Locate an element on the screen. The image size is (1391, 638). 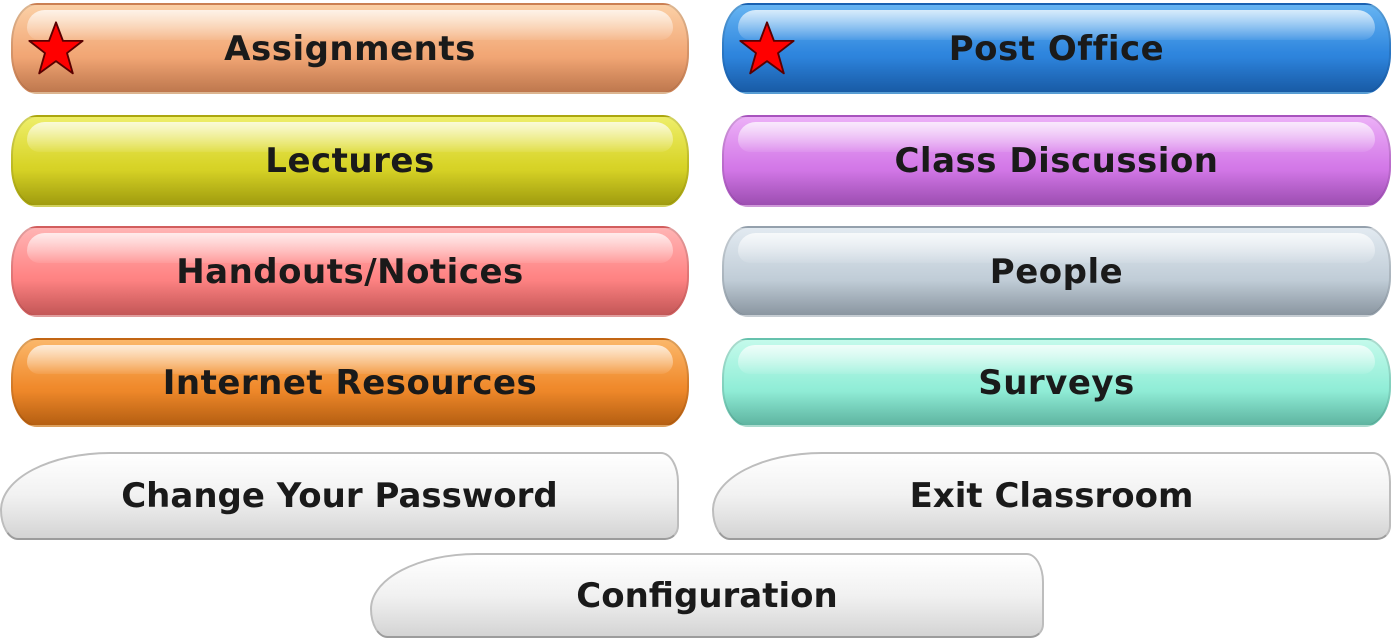
class-discussion-label: Class Discussion is located at coordinates (1056, 161).